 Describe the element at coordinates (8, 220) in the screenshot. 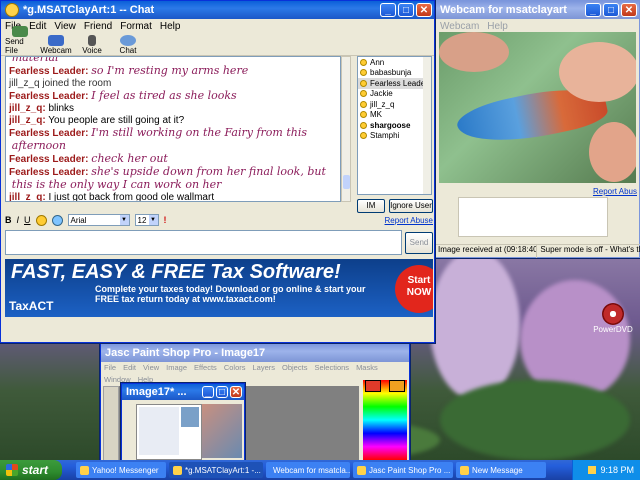

I see `bold-button: B` at that location.